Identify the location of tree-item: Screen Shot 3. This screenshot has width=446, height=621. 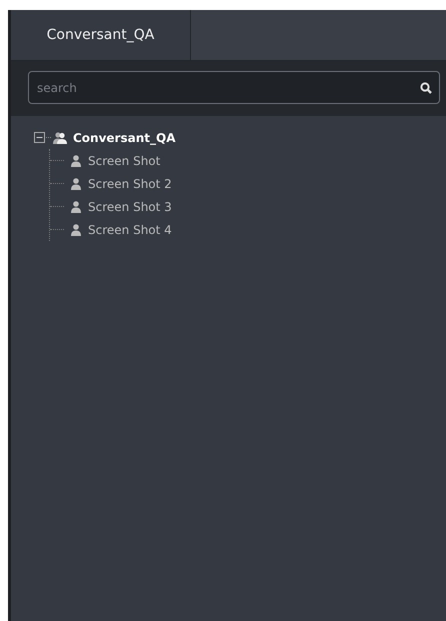
(130, 207).